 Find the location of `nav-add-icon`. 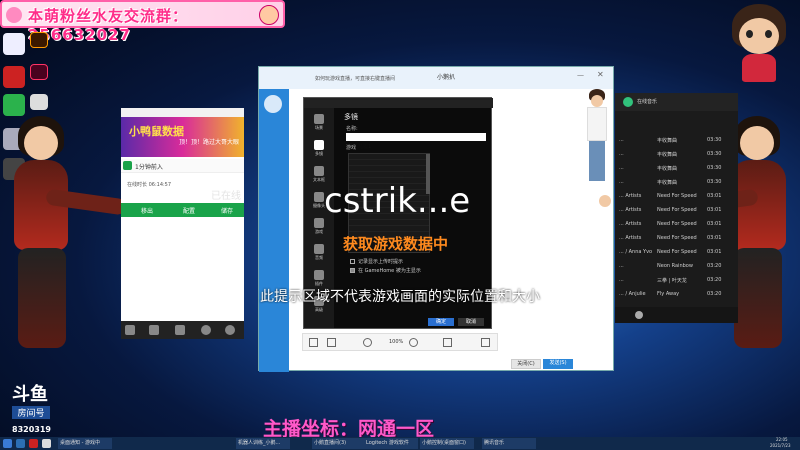

nav-add-icon is located at coordinates (206, 330).